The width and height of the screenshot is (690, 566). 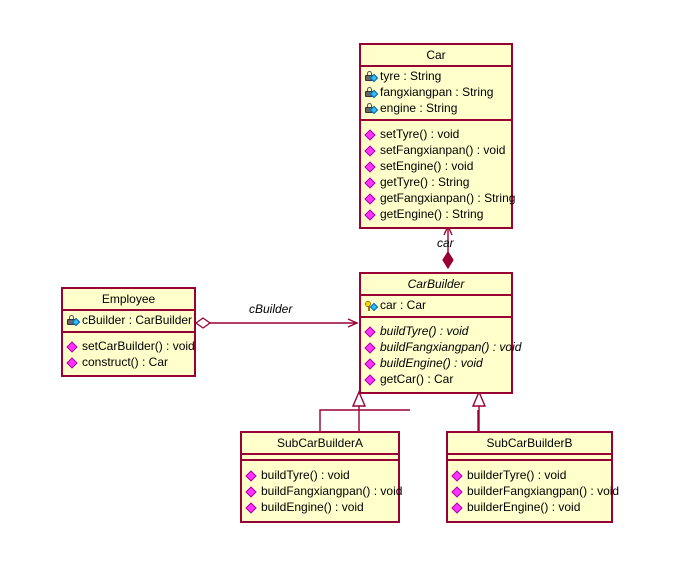 I want to click on attribute-row: tyre : String, so click(x=436, y=77).